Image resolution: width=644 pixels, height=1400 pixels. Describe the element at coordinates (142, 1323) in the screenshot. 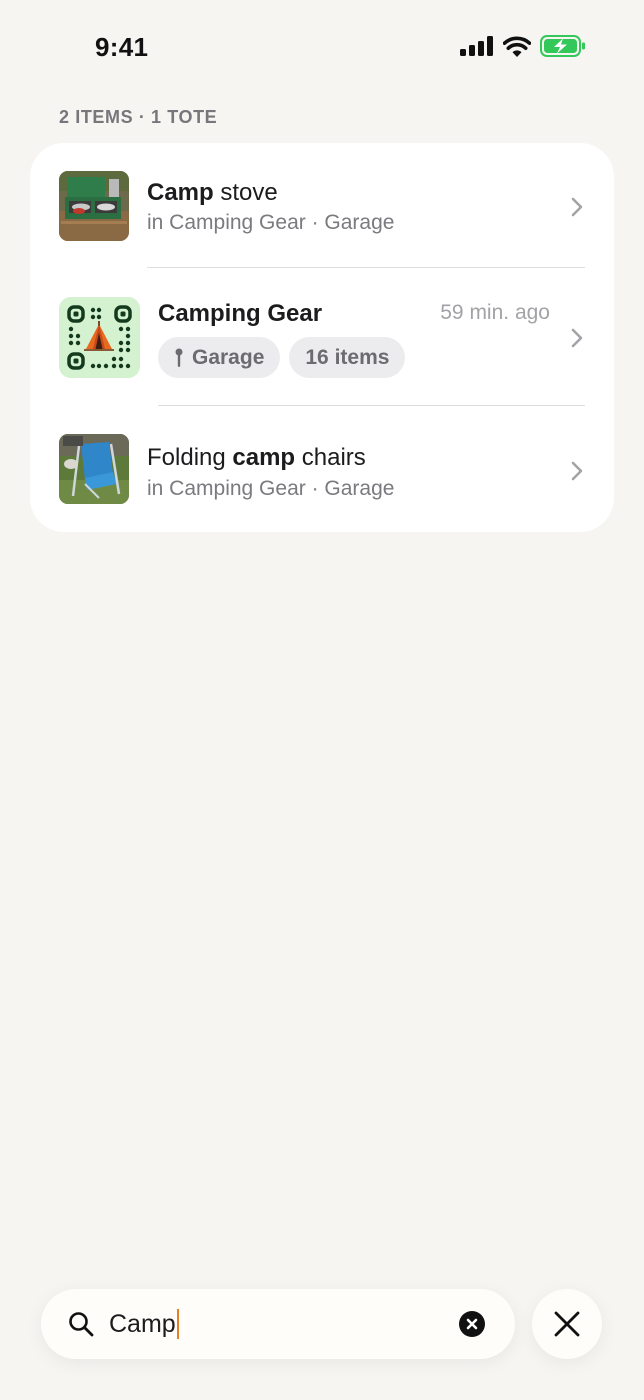

I see `search-input-value: Camp` at that location.